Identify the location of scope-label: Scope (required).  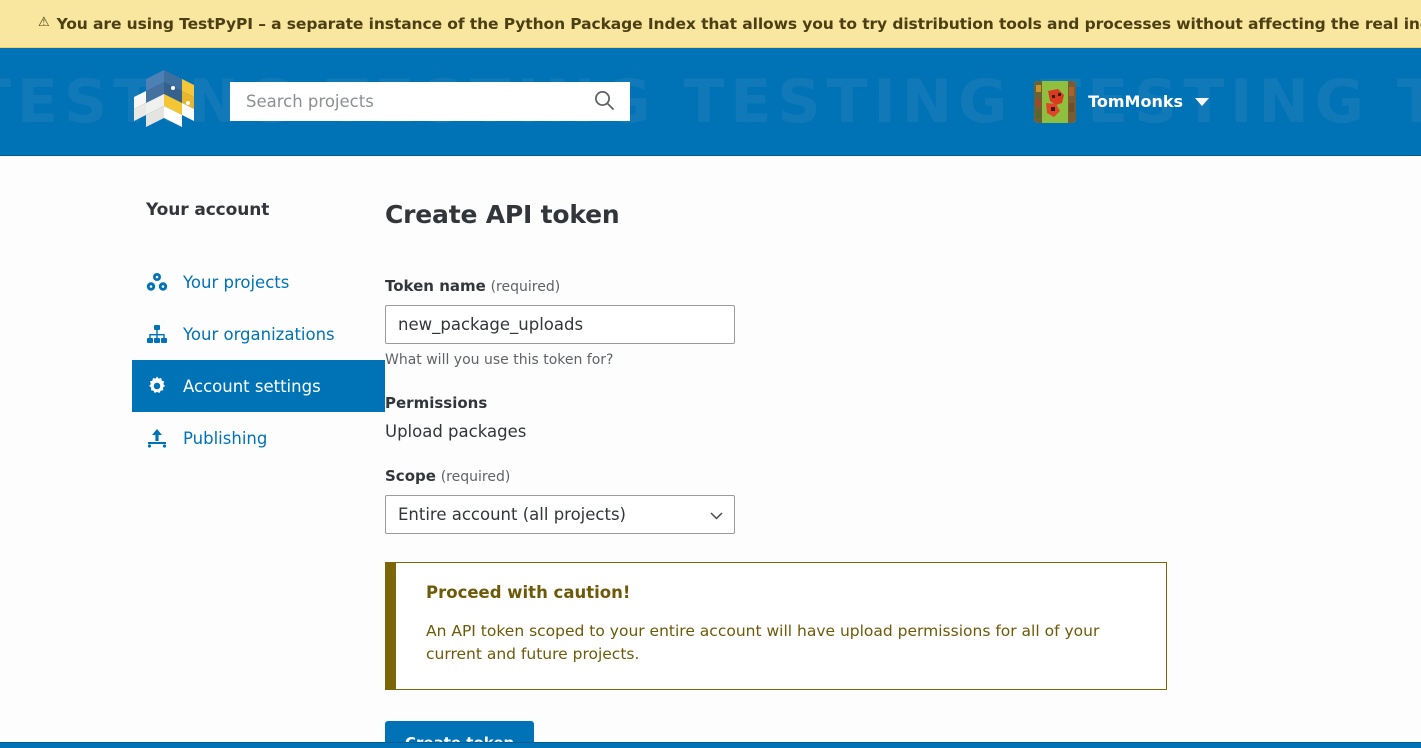
(873, 476).